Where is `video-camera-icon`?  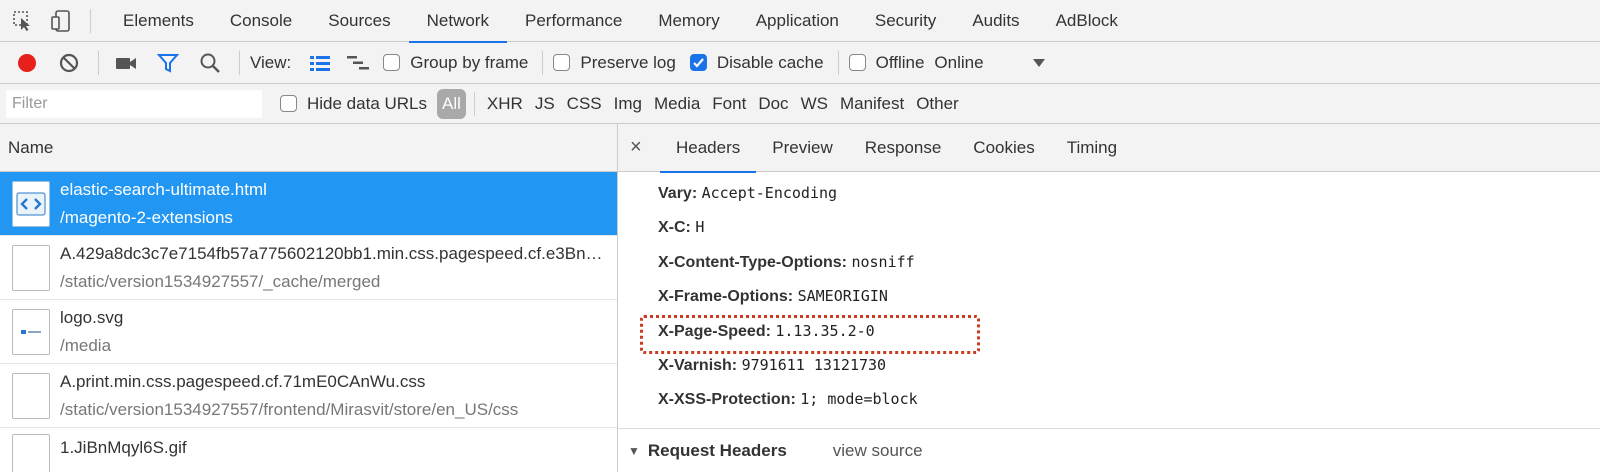 video-camera-icon is located at coordinates (126, 63).